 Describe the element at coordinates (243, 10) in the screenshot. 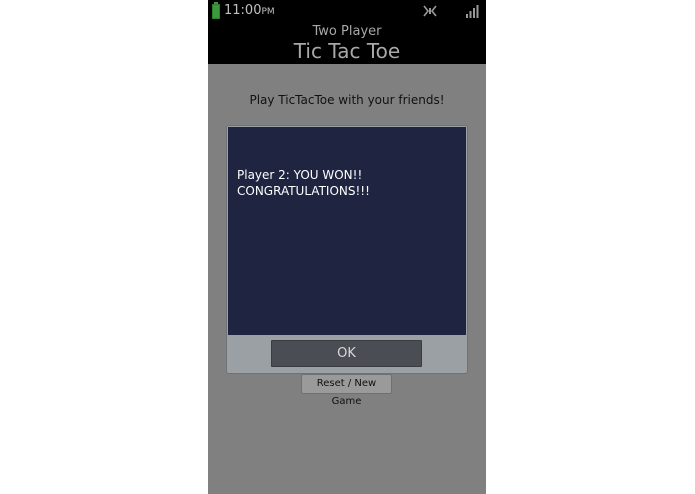

I see `clock-time: 11:00` at that location.